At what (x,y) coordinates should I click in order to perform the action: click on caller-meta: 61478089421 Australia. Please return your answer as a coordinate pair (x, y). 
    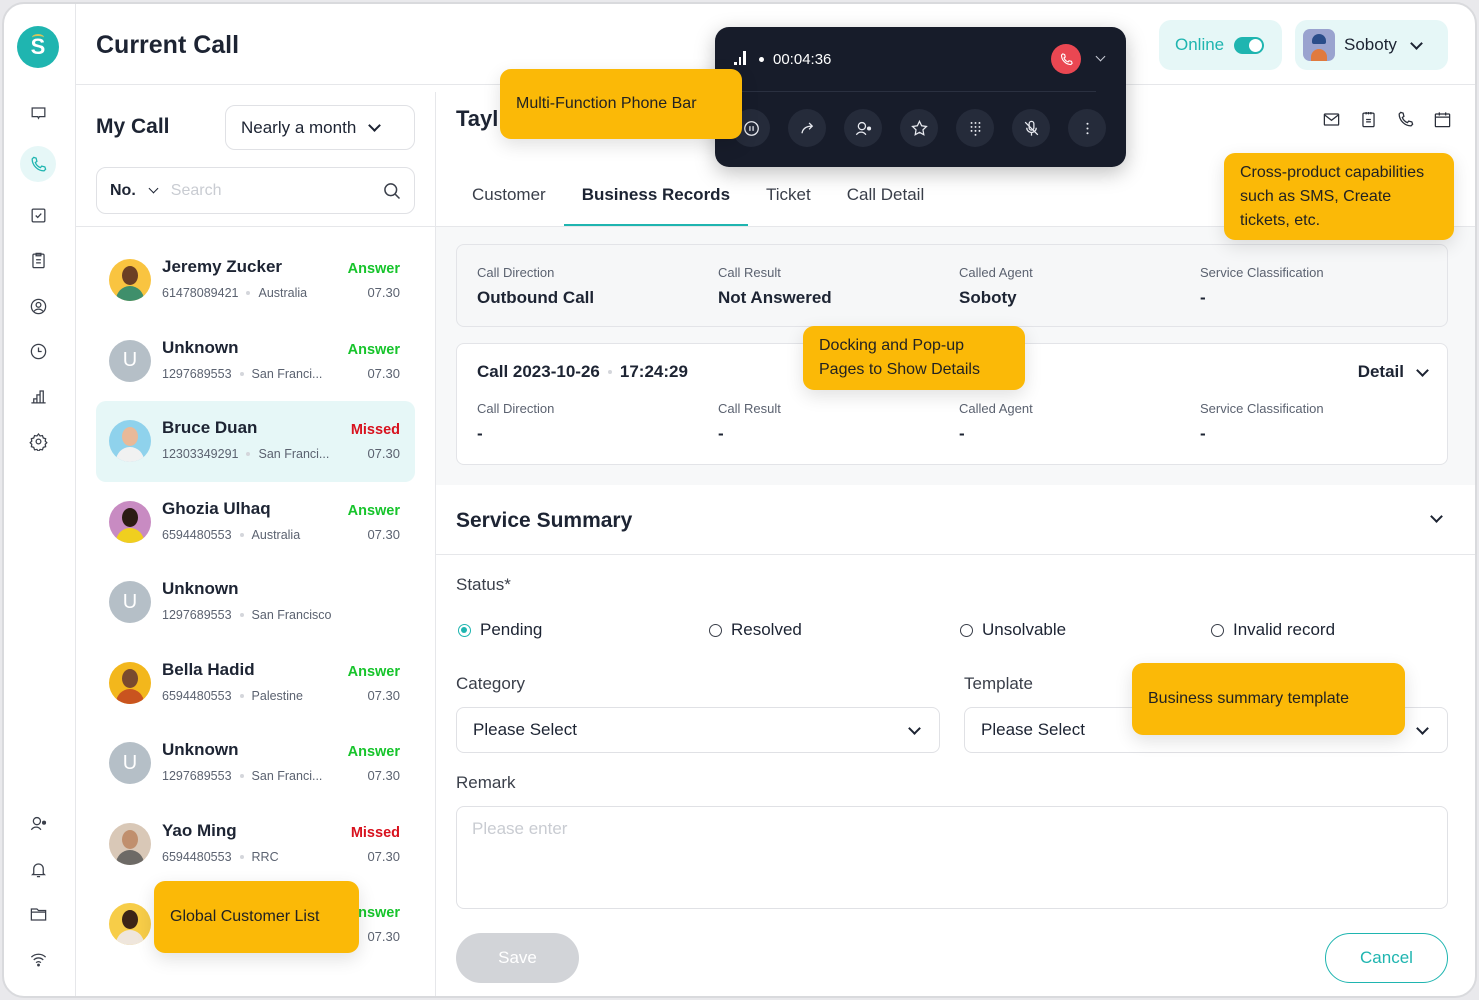
    Looking at the image, I should click on (234, 293).